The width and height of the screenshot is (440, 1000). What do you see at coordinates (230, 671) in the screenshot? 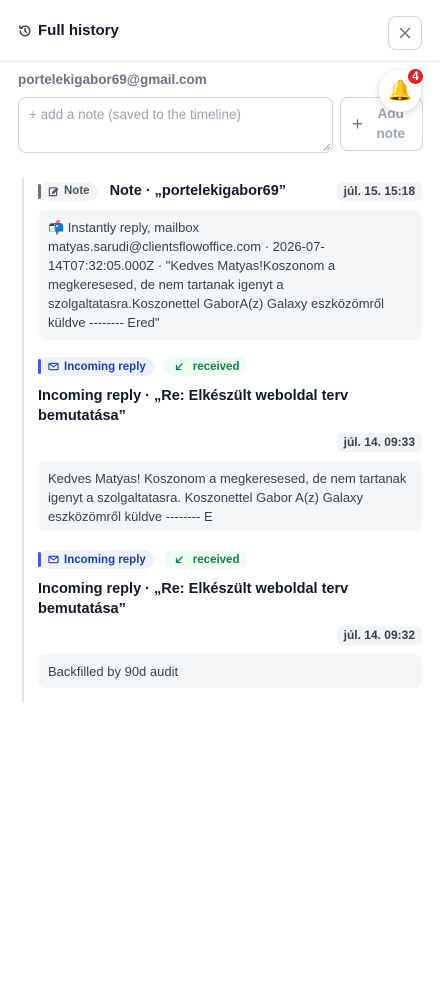
I see `entry-body: Backfilled by 90d audit` at bounding box center [230, 671].